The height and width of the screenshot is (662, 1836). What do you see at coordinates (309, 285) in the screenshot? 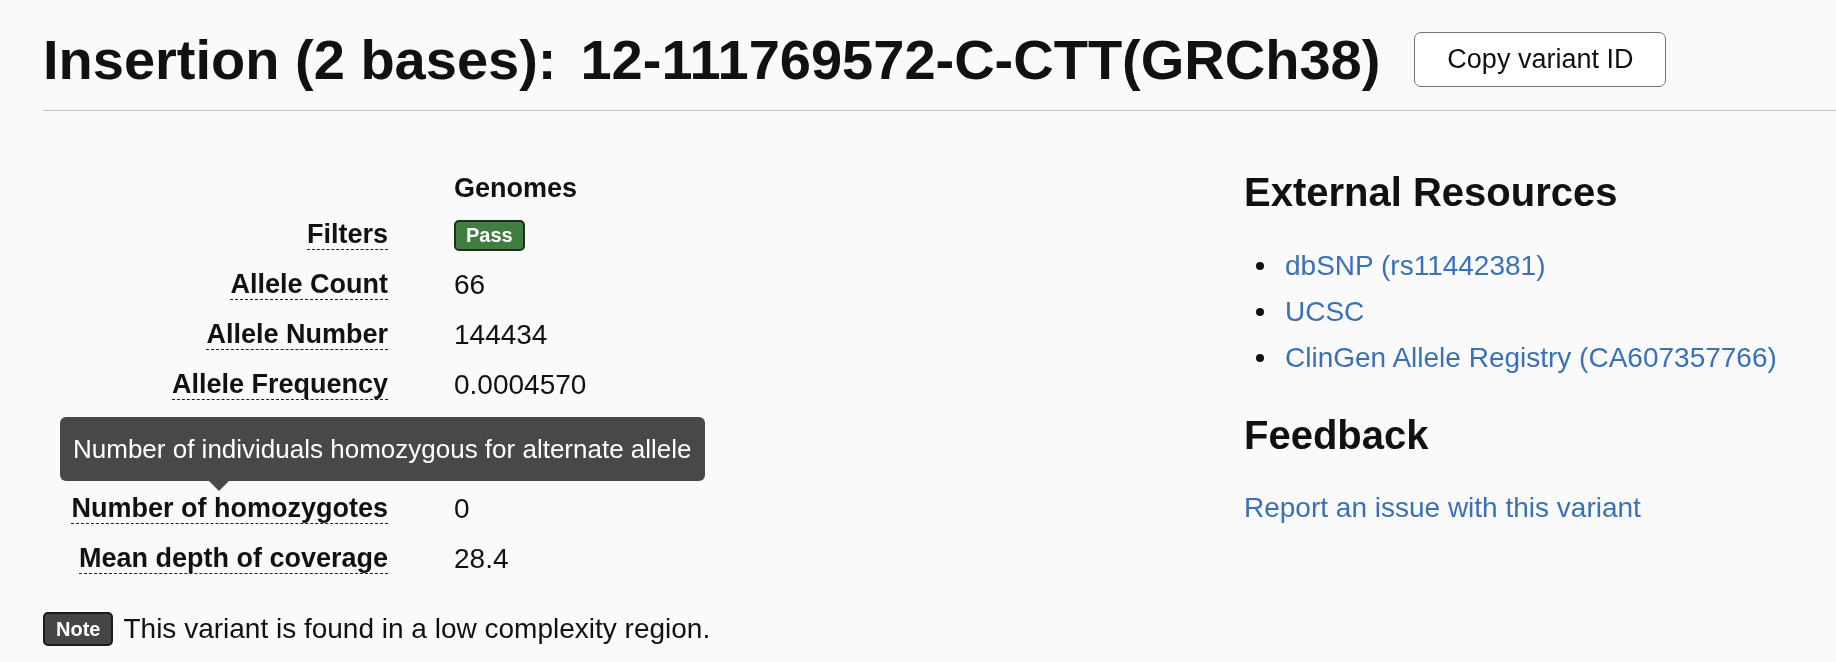
I see `row-label: Allele Count` at bounding box center [309, 285].